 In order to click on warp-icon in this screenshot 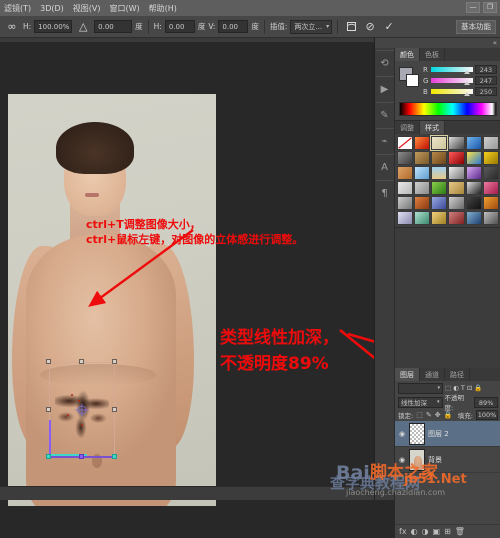, I will do `click(351, 26)`.